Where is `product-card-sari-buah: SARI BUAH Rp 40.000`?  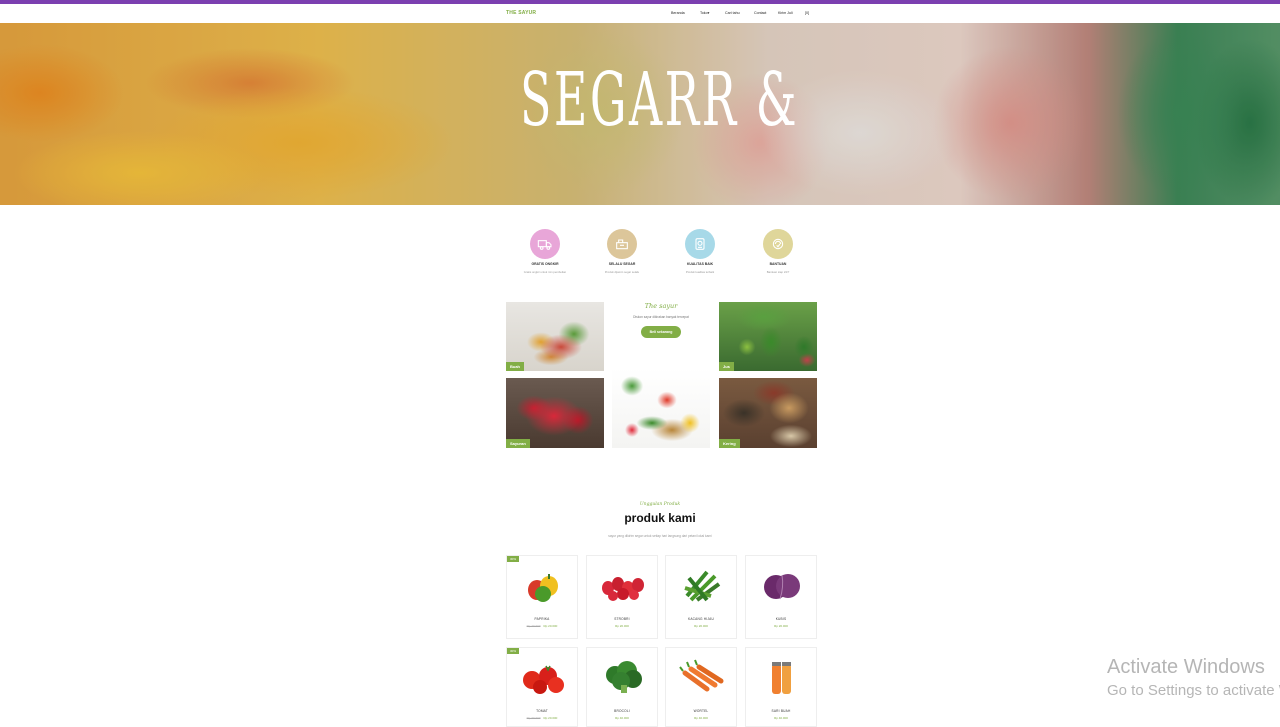
product-card-sari-buah: SARI BUAH Rp 40.000 is located at coordinates (781, 687).